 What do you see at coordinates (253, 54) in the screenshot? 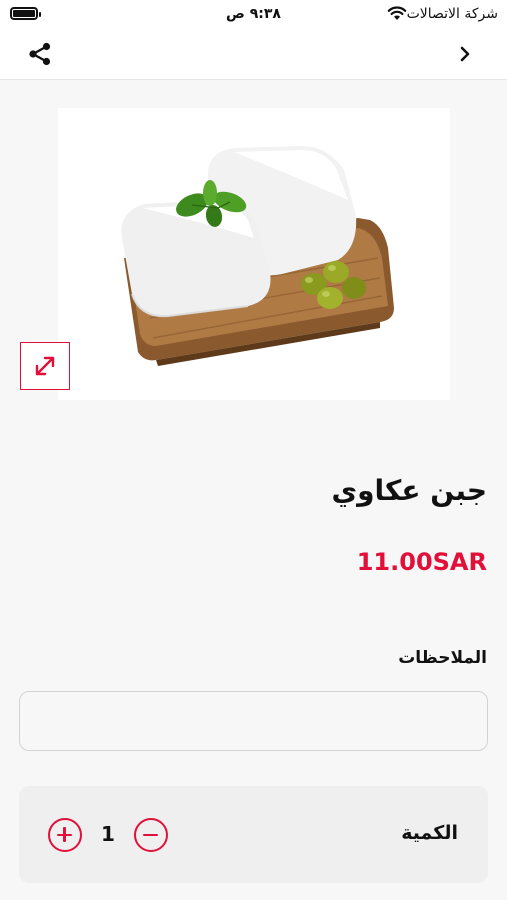
I see `nav-bar` at bounding box center [253, 54].